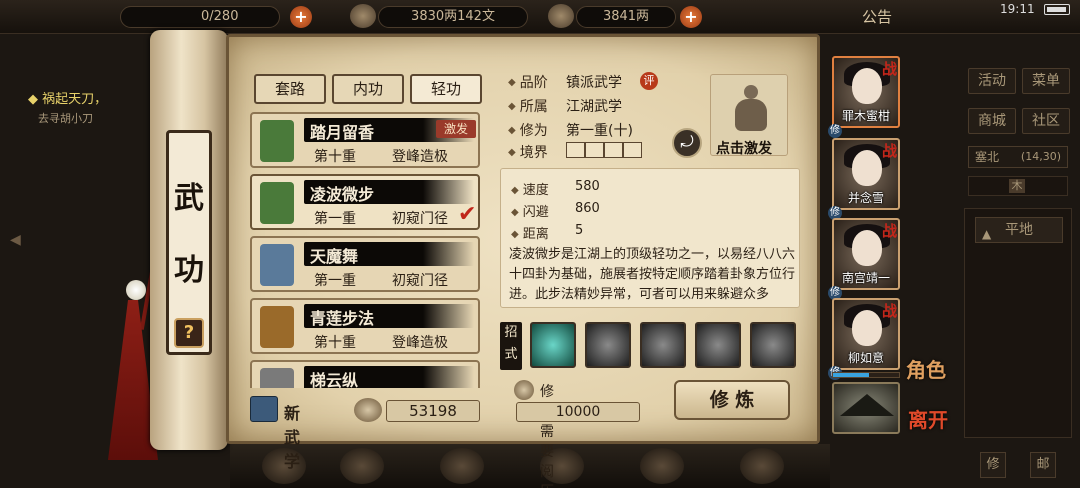  Describe the element at coordinates (928, 418) in the screenshot. I see `leave-button: 离开` at that location.